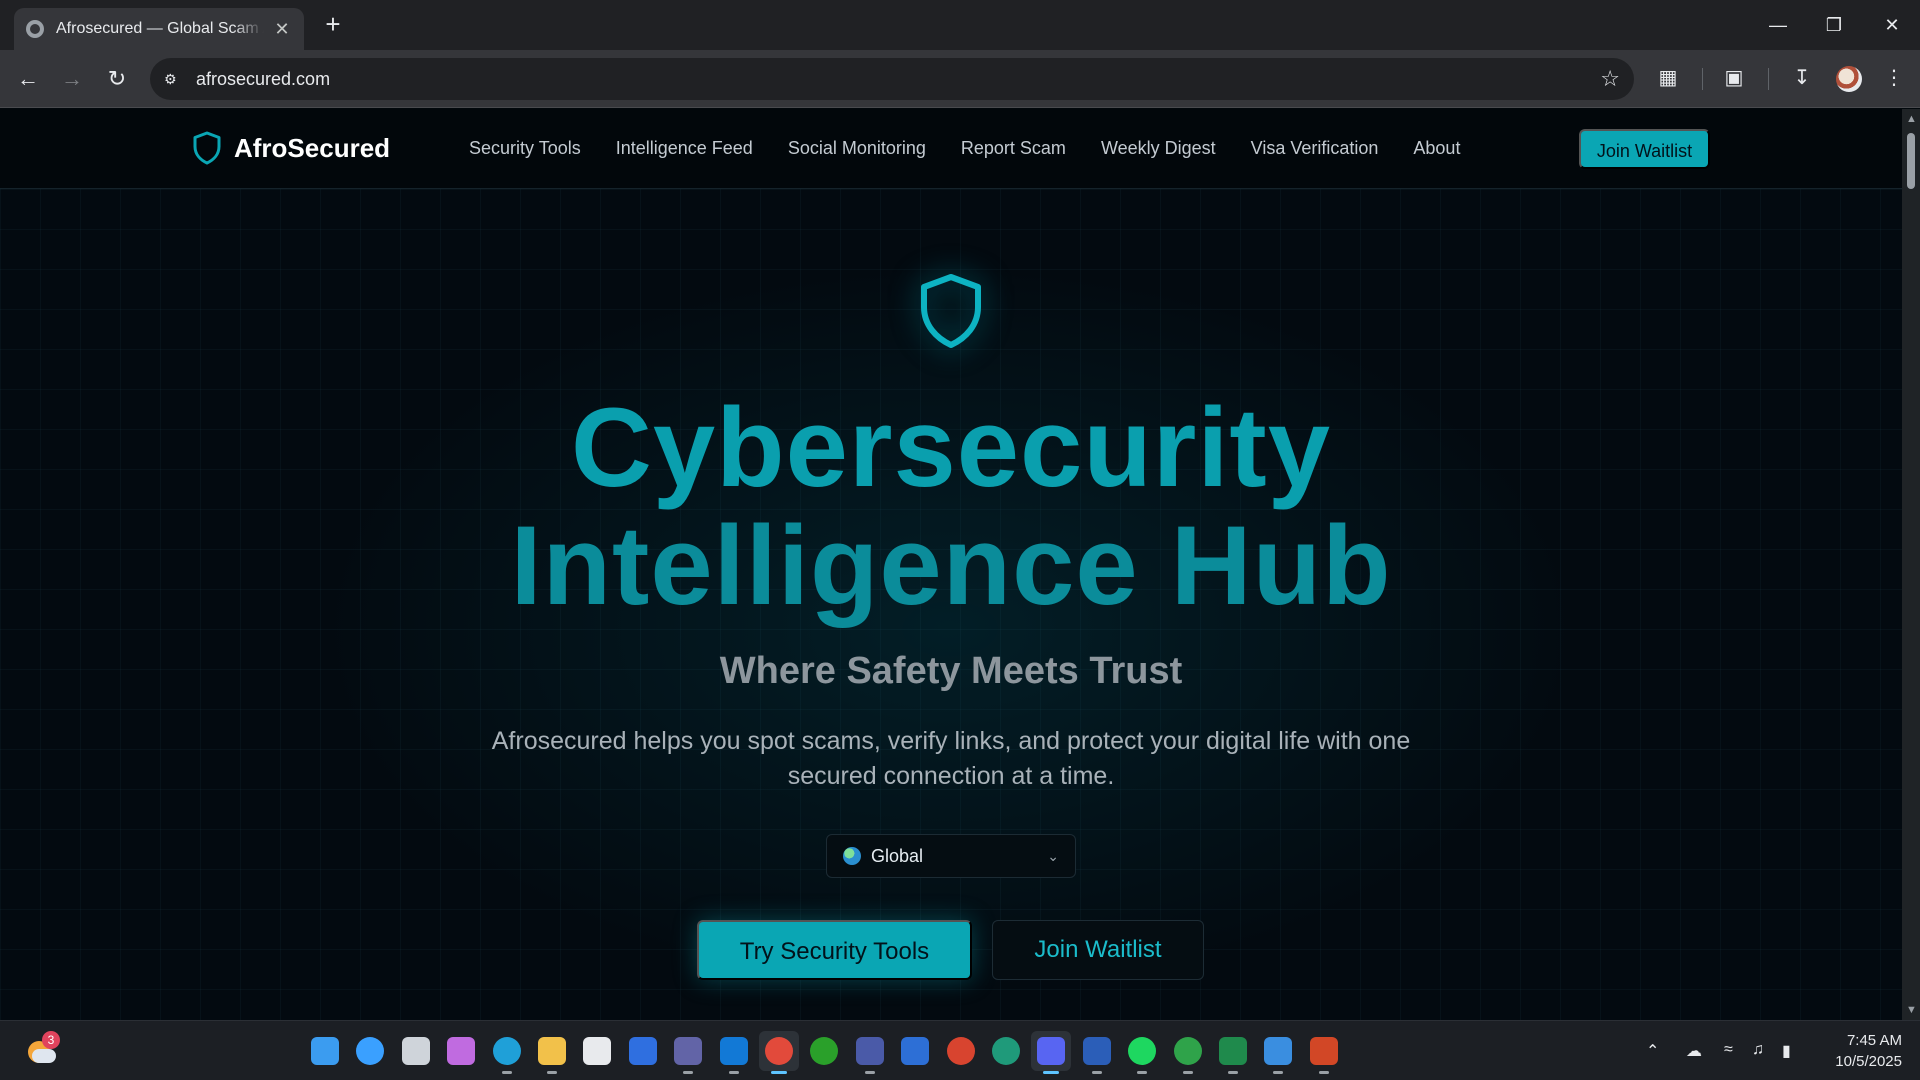  I want to click on taskbar-search-icon, so click(370, 1051).